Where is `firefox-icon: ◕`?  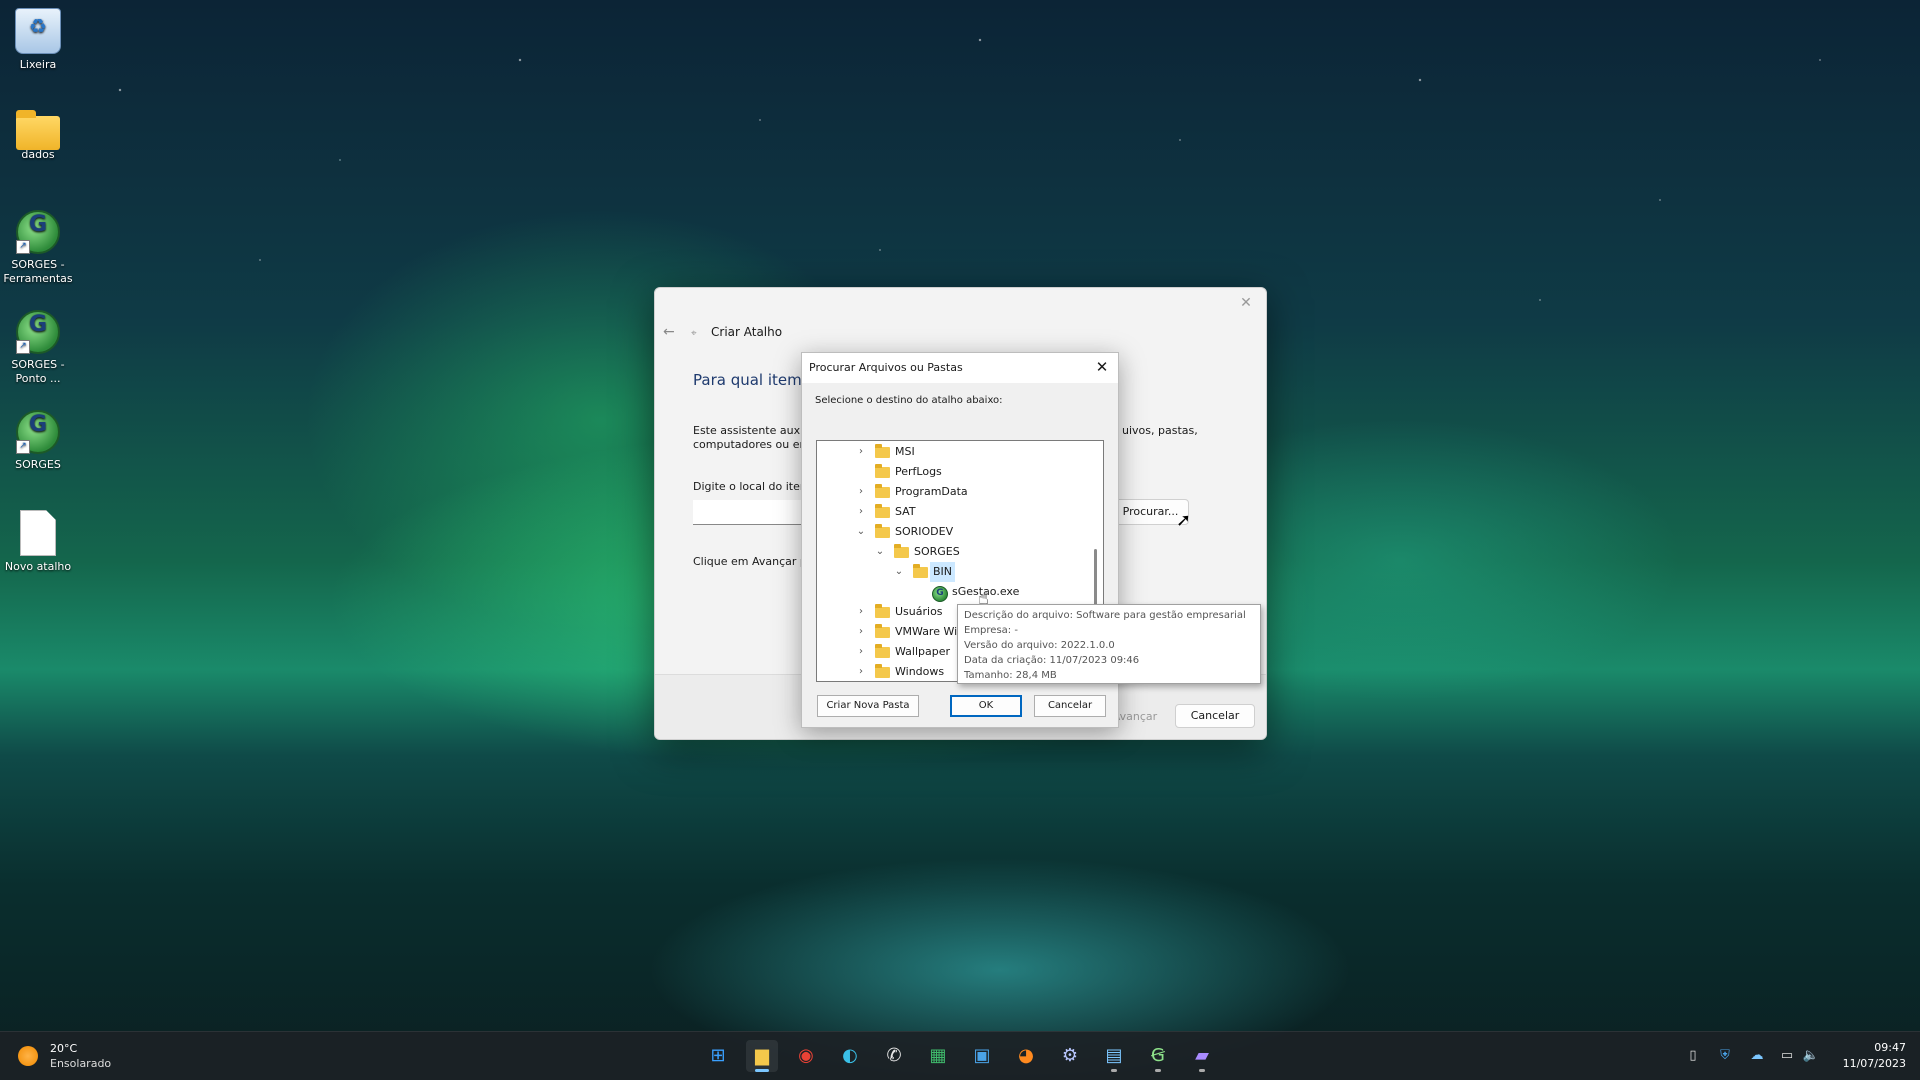 firefox-icon: ◕ is located at coordinates (1026, 1056).